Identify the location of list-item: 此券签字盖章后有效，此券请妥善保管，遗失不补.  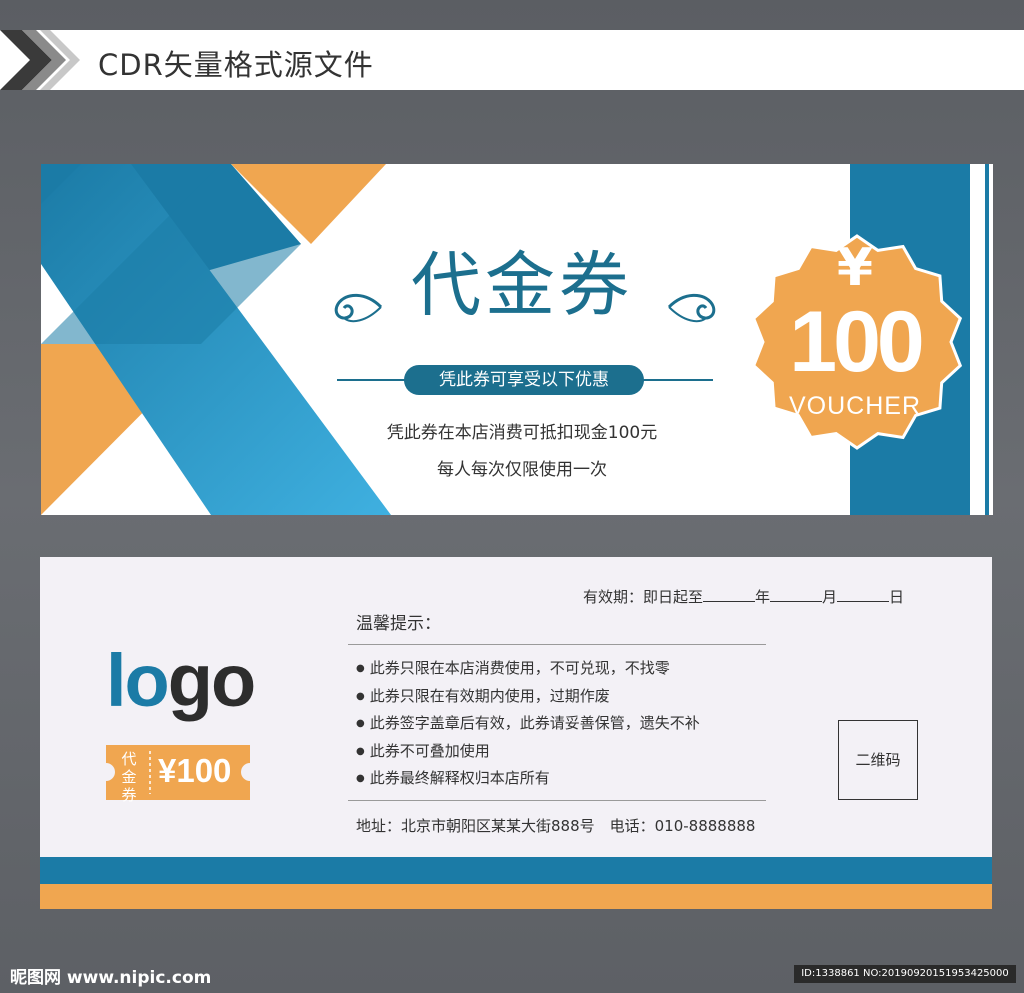
(528, 724).